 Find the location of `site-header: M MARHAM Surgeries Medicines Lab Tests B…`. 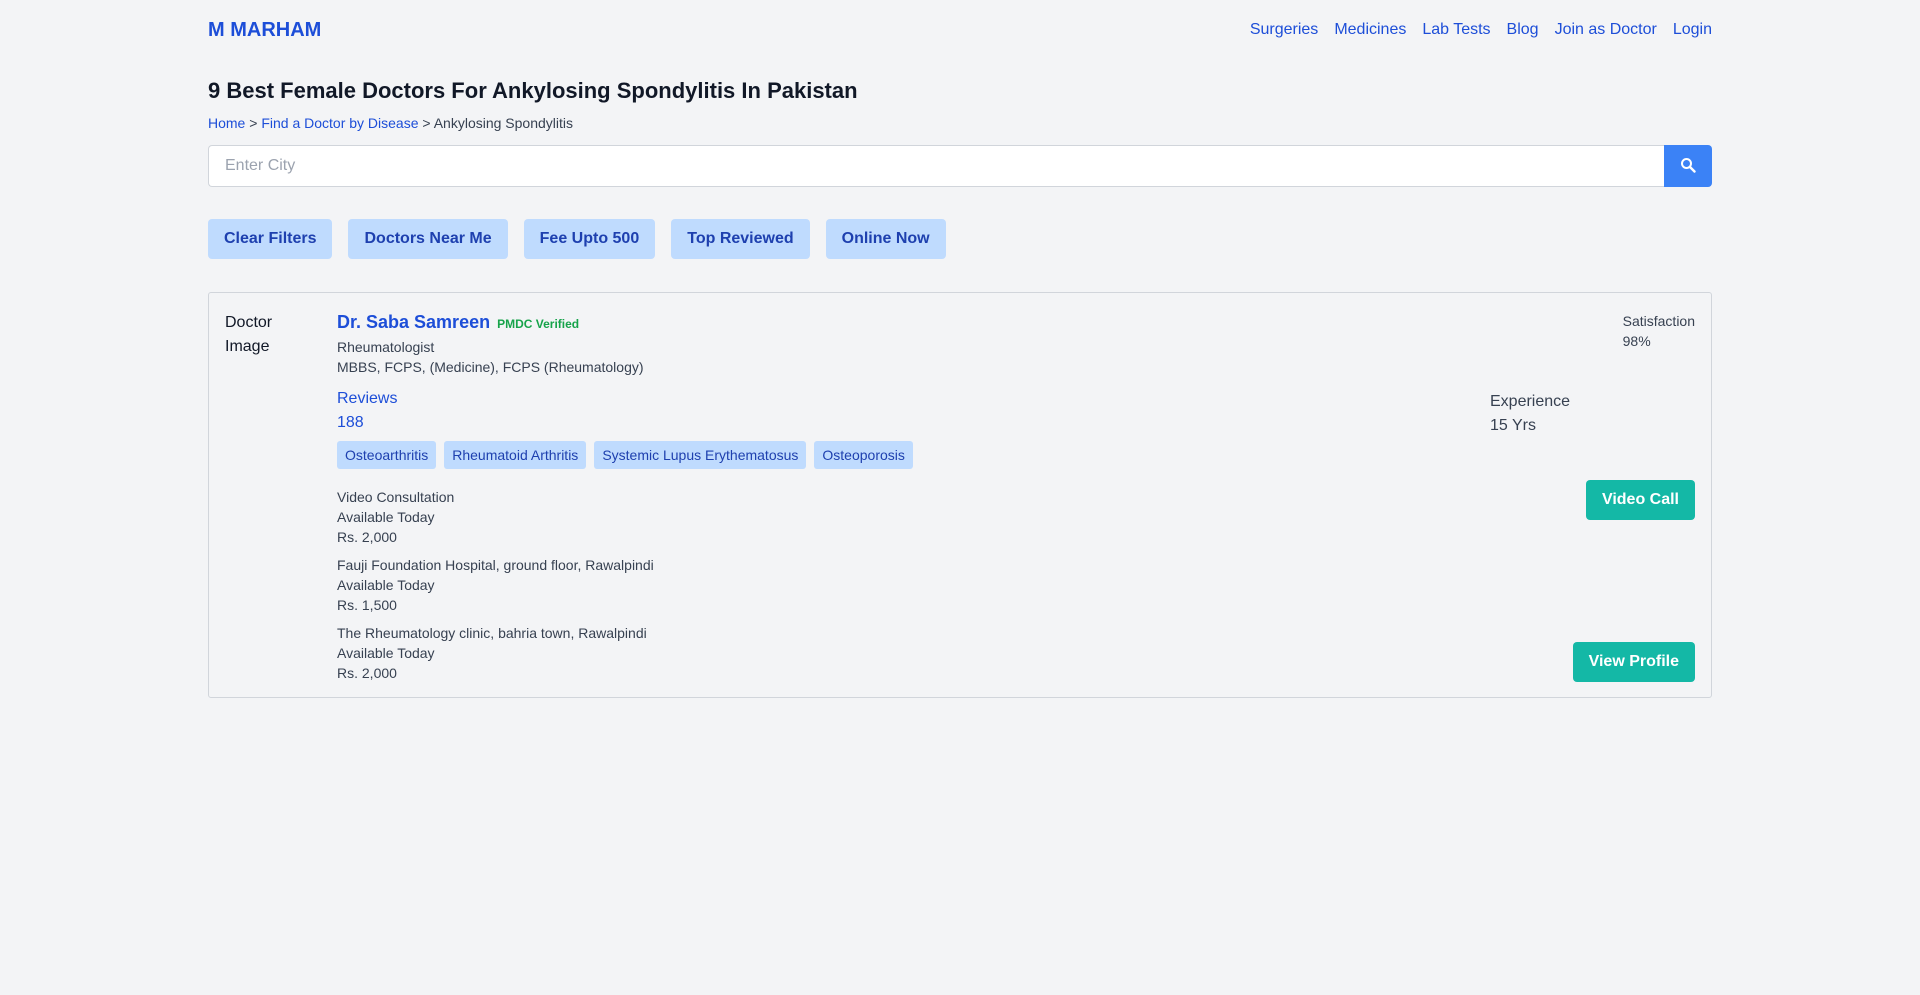

site-header: M MARHAM Surgeries Medicines Lab Tests B… is located at coordinates (960, 31).